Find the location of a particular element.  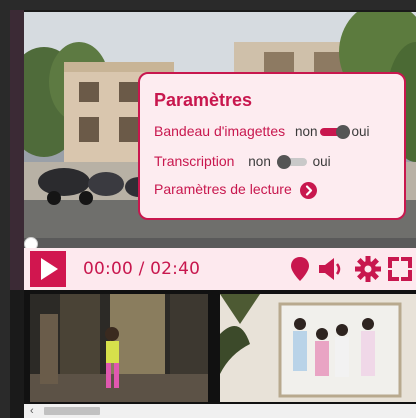

thumbnail-strip-setting: Bandeau d'imagettes non oui is located at coordinates (262, 131).